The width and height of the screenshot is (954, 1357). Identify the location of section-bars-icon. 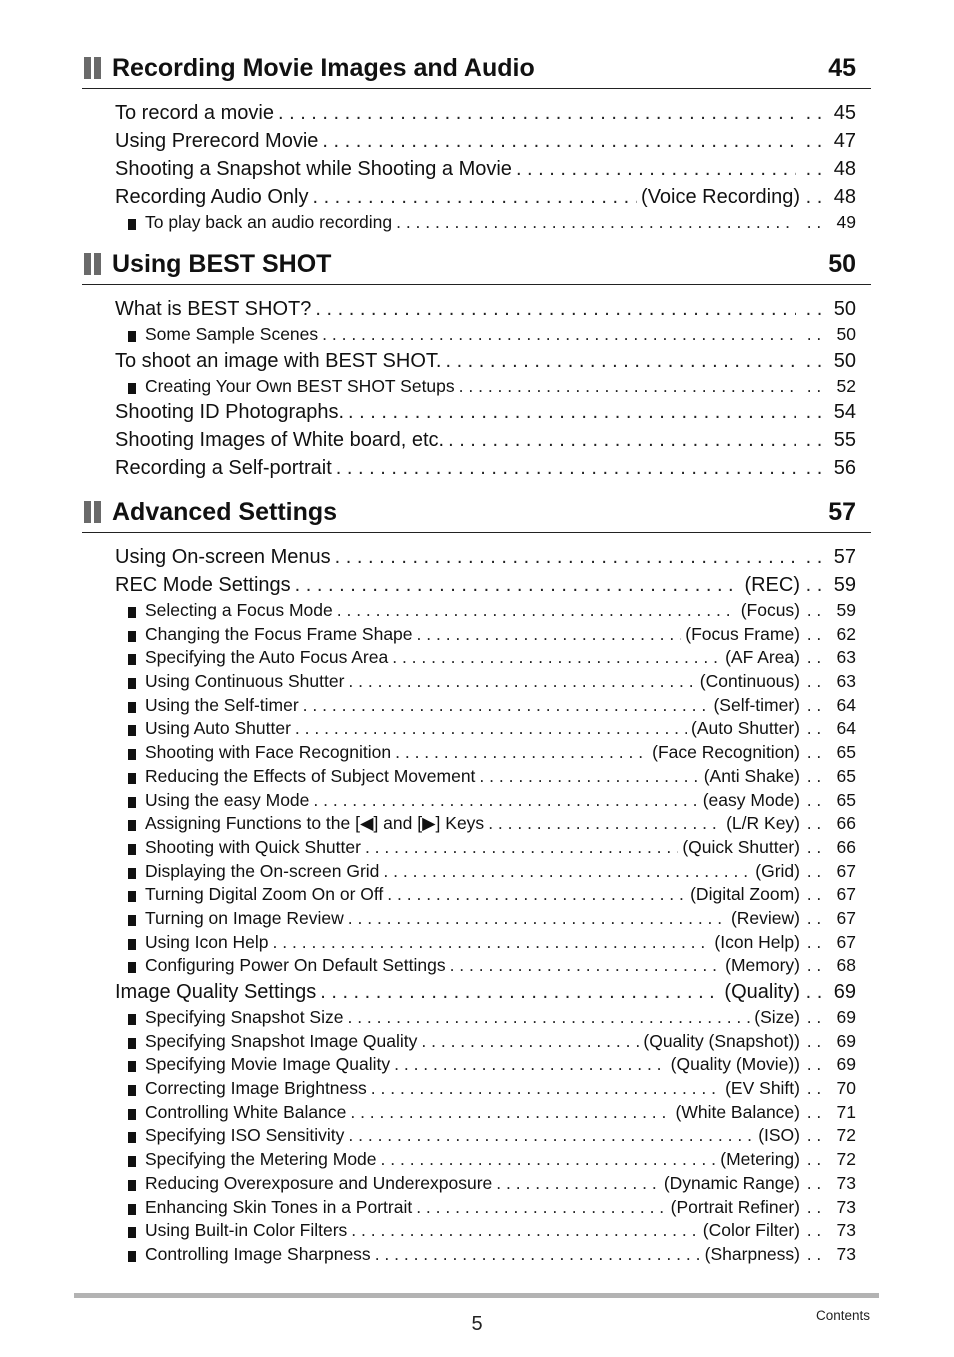
(93, 512).